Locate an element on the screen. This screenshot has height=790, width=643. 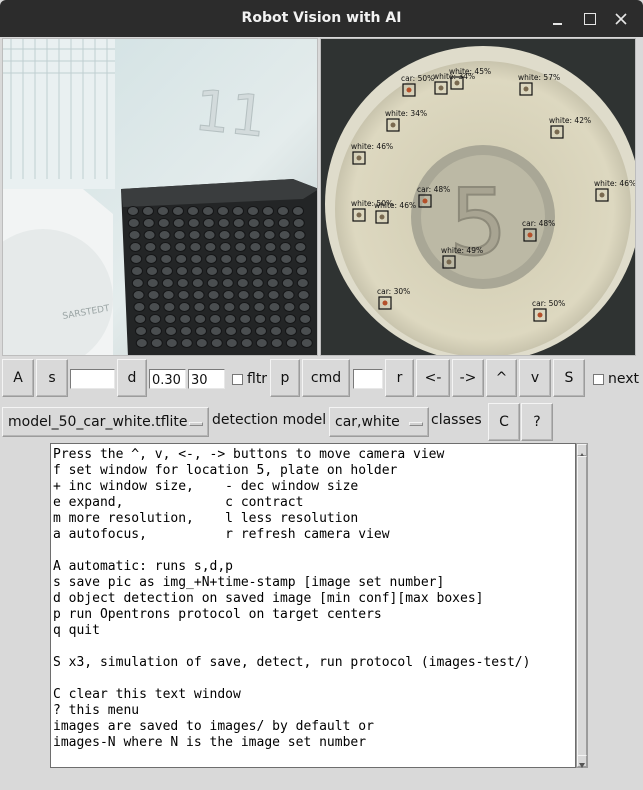
move-left-button: <- is located at coordinates (433, 378).